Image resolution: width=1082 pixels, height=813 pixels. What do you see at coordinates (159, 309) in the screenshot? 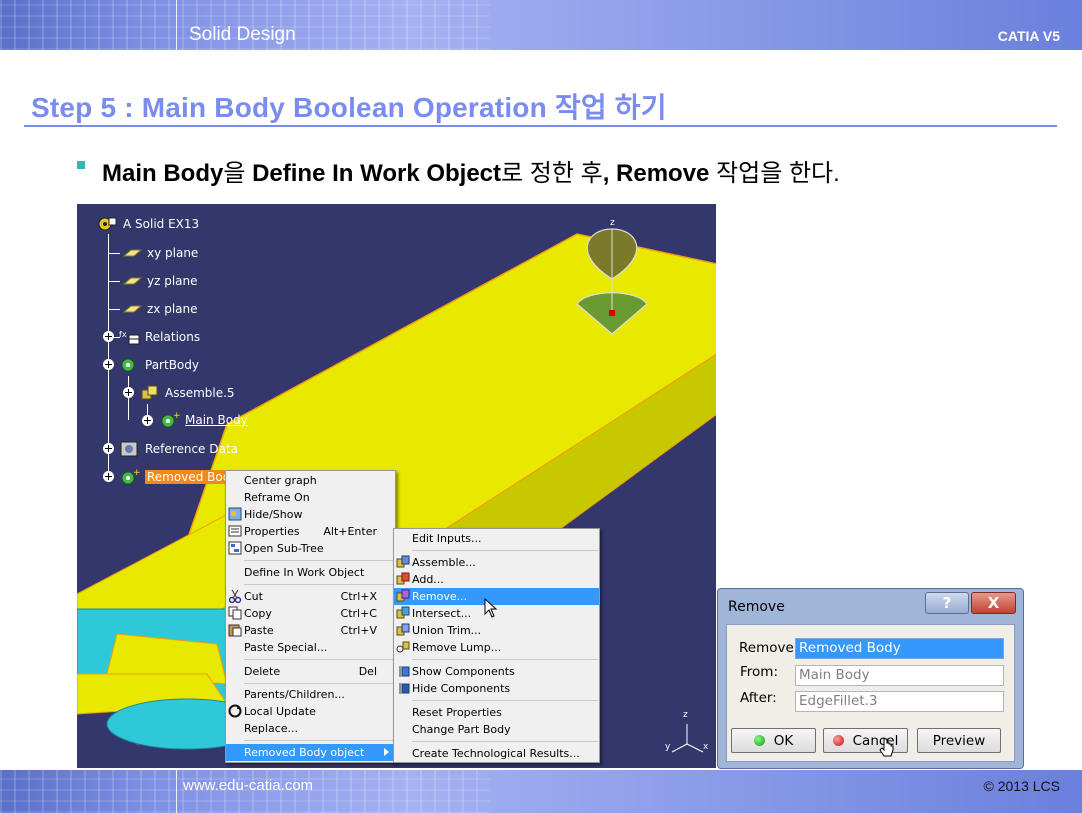
I see `tree-item-zx-plane: zx plane` at bounding box center [159, 309].